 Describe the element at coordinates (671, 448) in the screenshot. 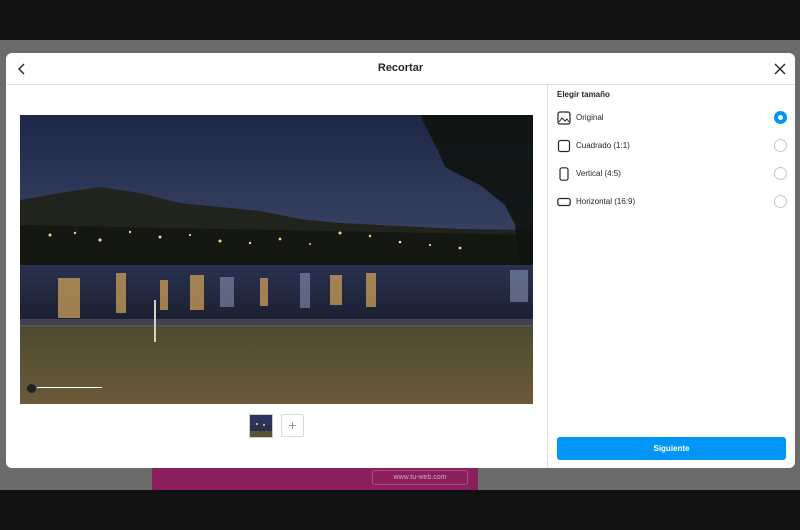

I see `next-button: Siguiente` at that location.